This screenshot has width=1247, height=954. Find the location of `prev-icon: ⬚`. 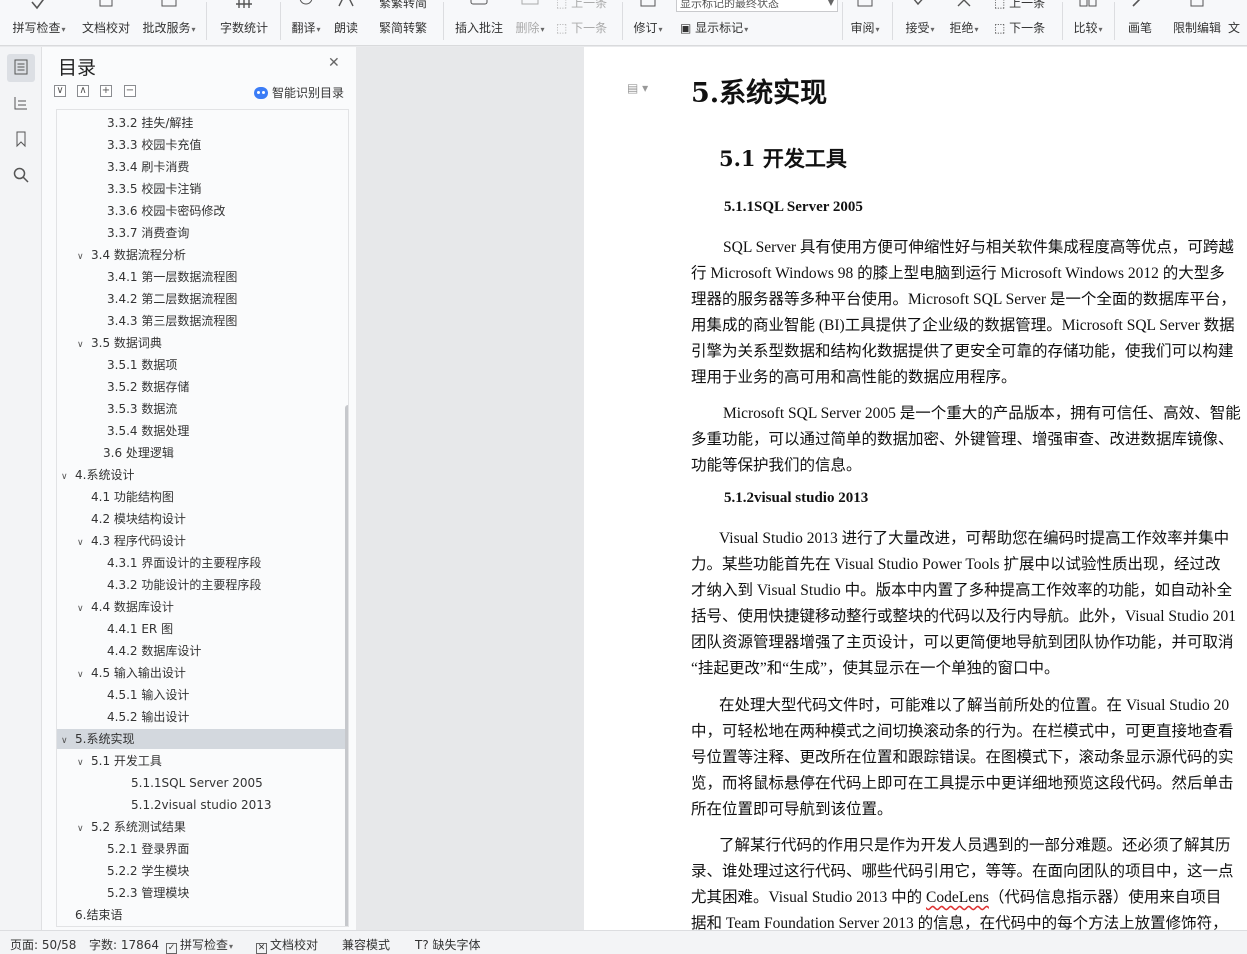

prev-icon: ⬚ is located at coordinates (562, 5).